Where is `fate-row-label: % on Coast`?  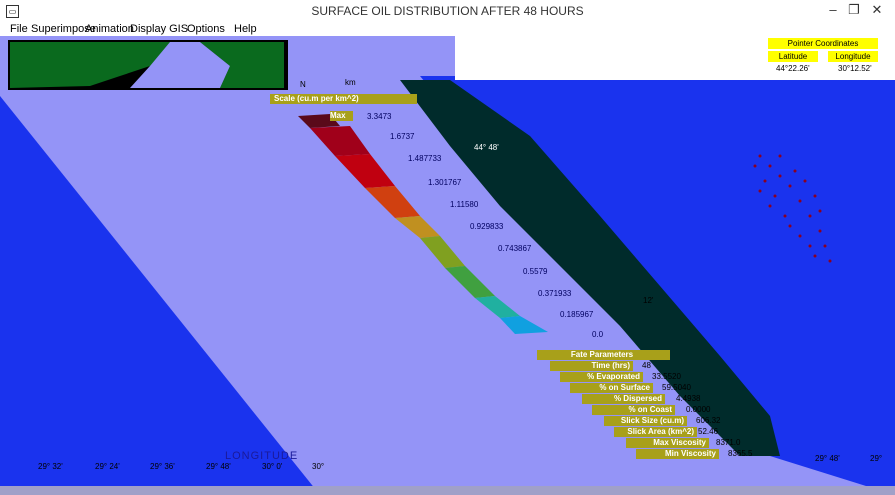 fate-row-label: % on Coast is located at coordinates (633, 410).